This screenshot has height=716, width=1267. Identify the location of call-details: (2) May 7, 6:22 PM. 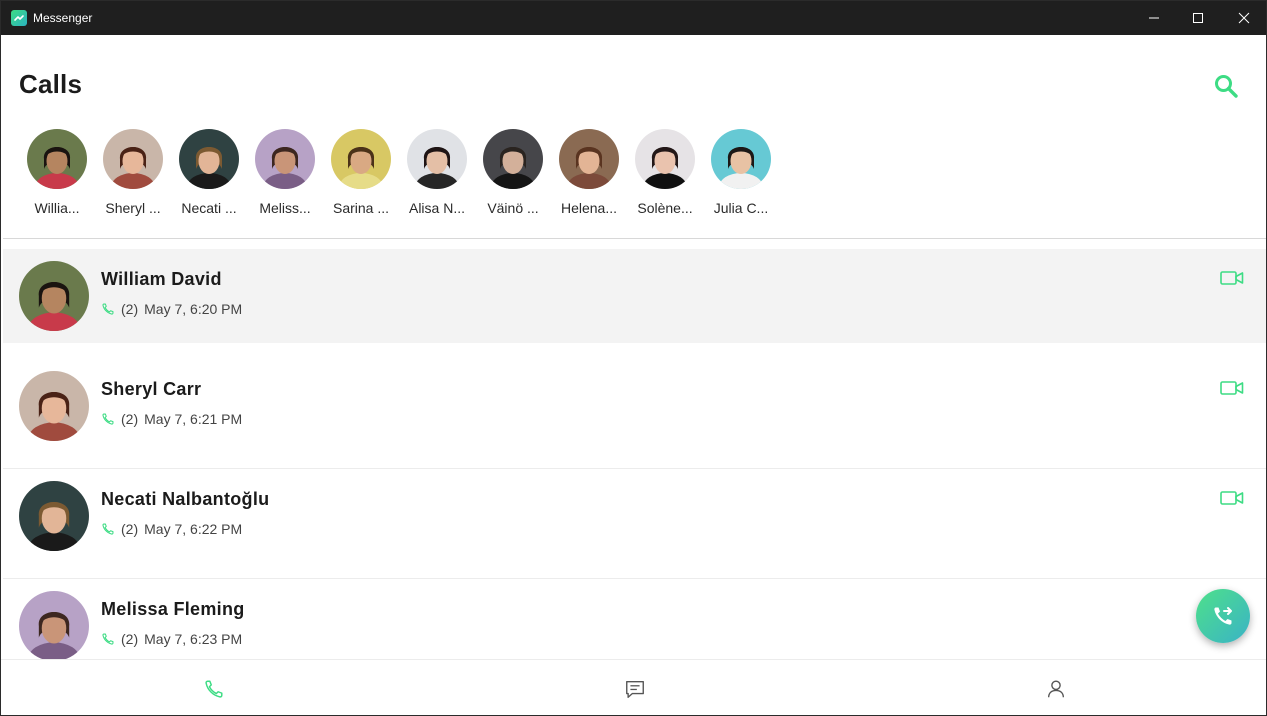
(171, 529).